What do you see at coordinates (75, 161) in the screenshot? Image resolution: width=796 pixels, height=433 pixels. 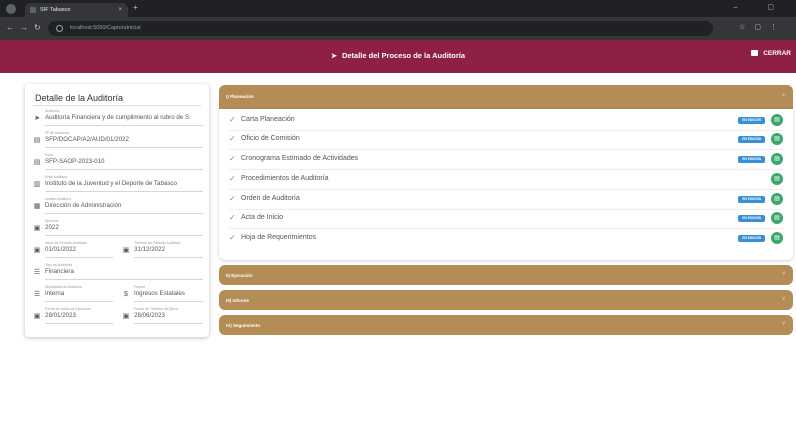 I see `field-value: SFP-SAOP-2023-010` at bounding box center [75, 161].